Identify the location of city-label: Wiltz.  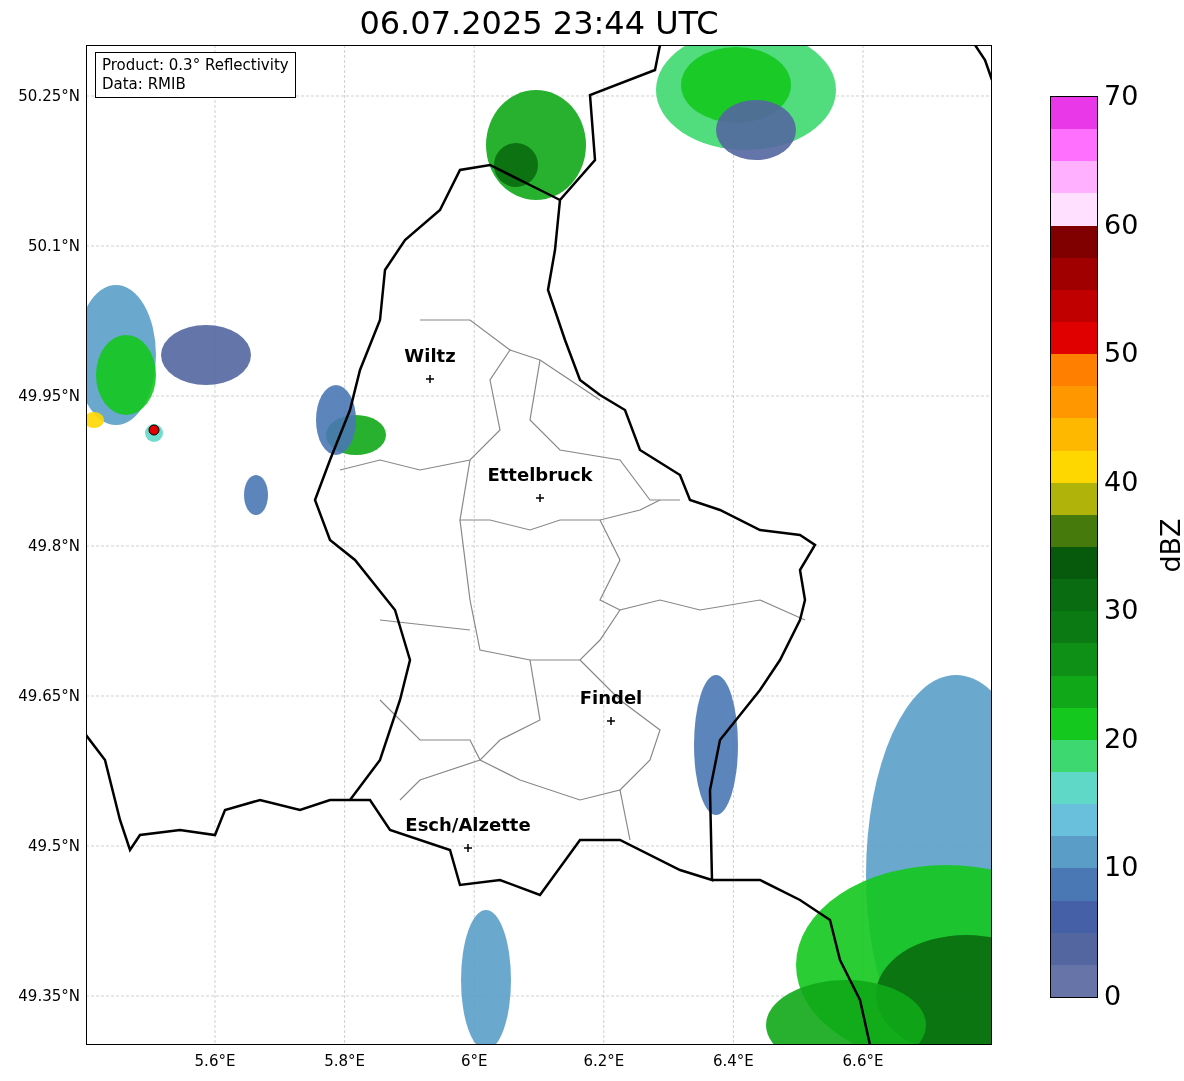
(430, 355).